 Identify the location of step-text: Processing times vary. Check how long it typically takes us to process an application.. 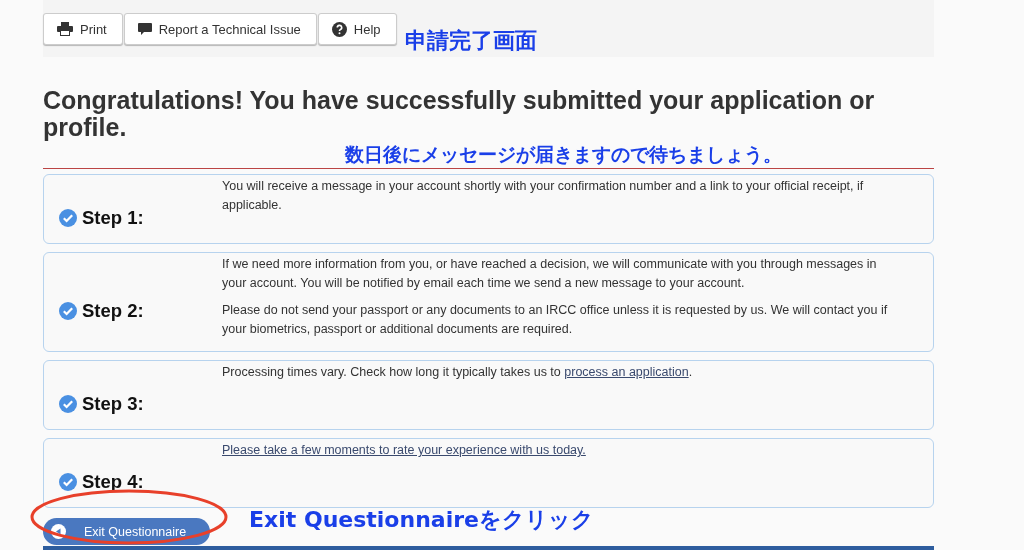
(457, 372).